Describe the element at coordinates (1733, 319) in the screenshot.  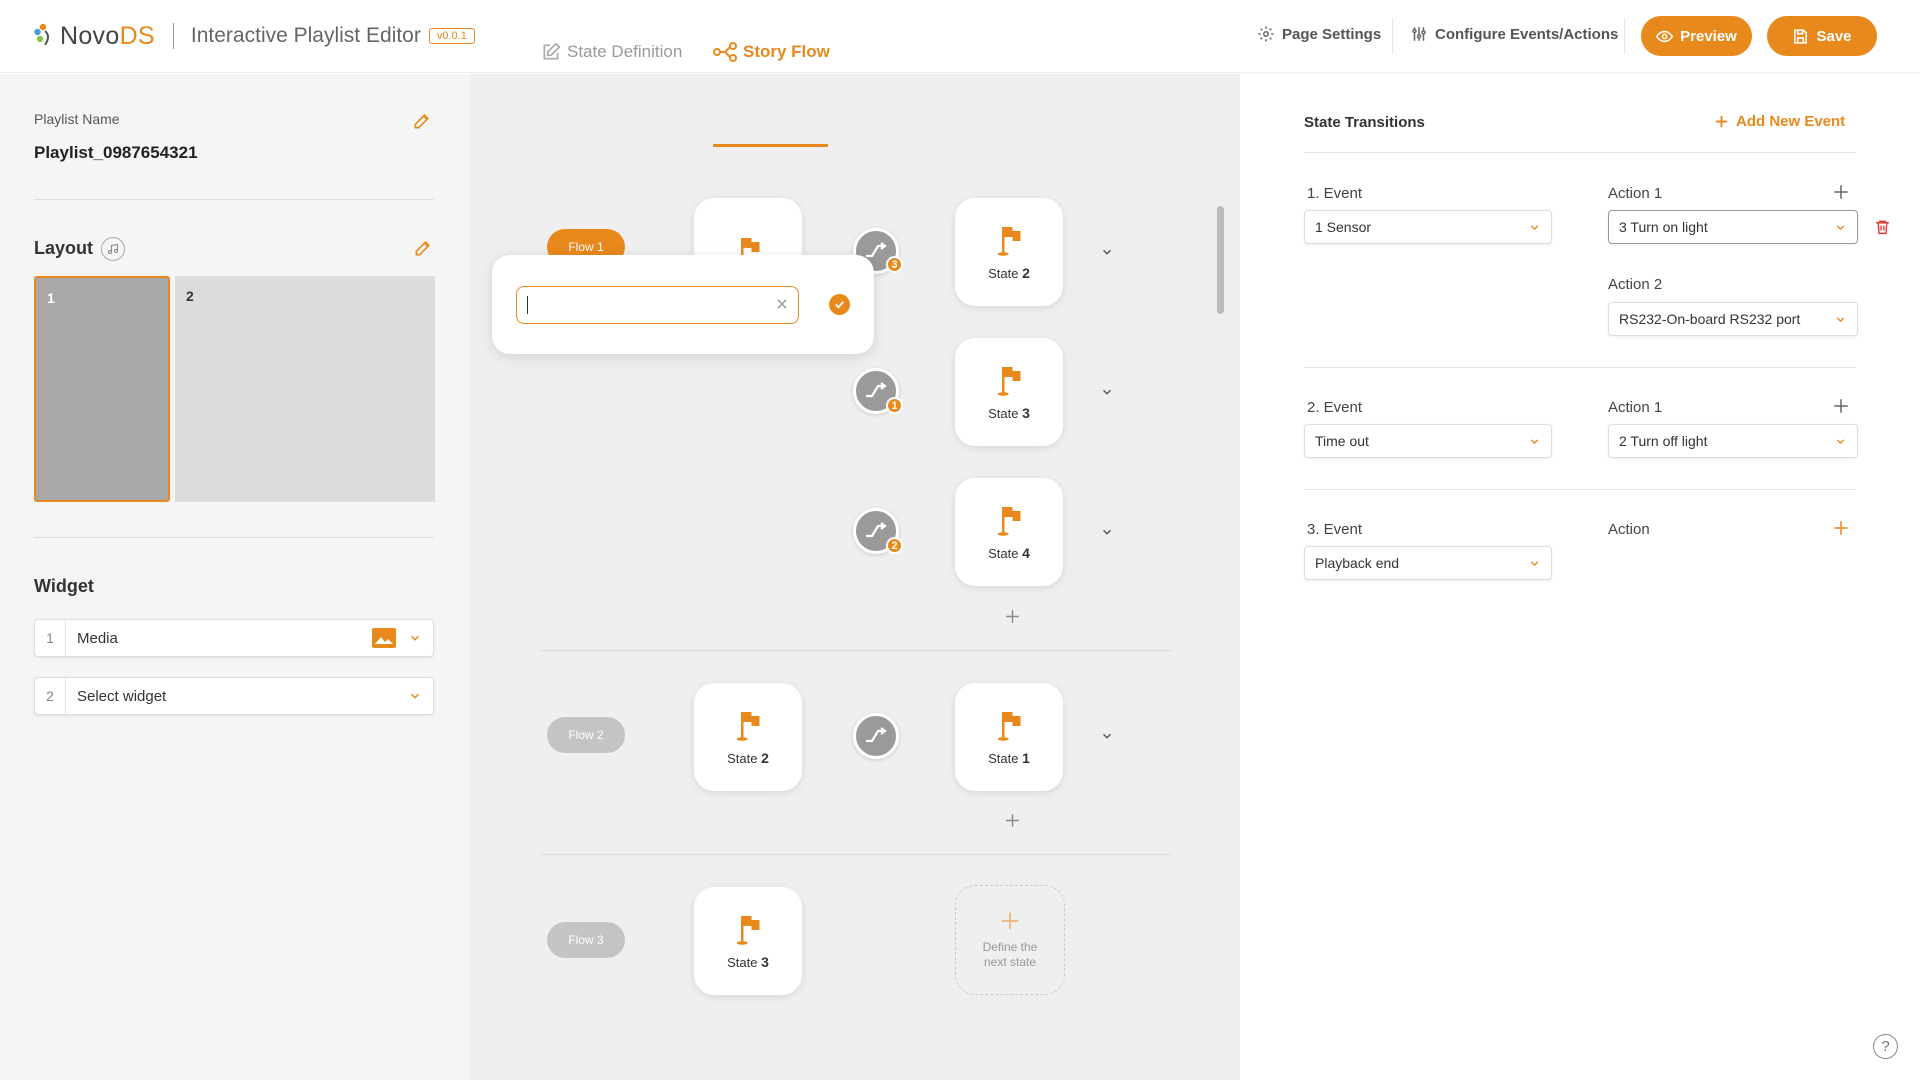
I see `event-1-action-2-select: RS232-On-board RS232 port` at that location.